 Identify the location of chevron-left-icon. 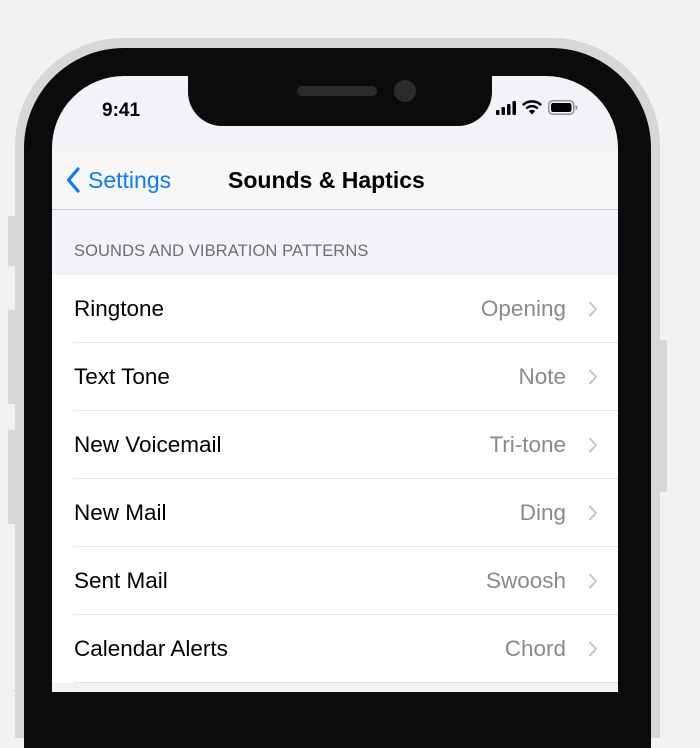
(73, 180).